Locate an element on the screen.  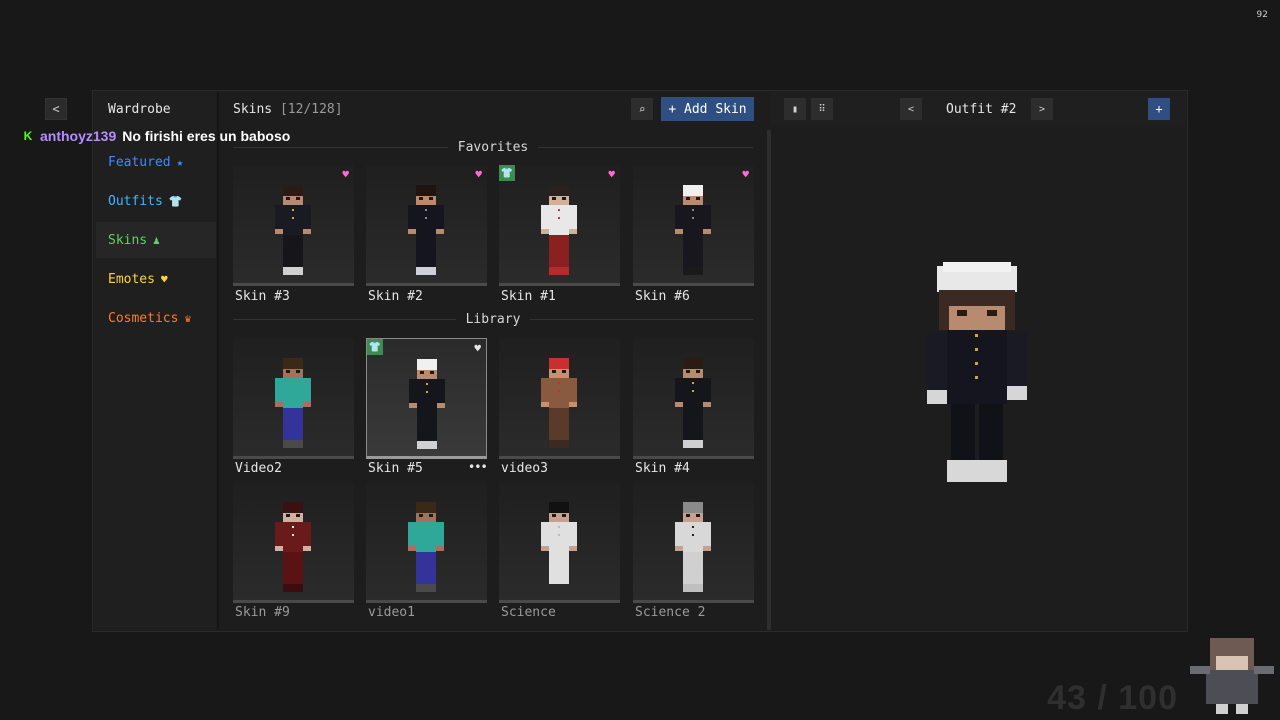
next-outfit-button: > is located at coordinates (1042, 109).